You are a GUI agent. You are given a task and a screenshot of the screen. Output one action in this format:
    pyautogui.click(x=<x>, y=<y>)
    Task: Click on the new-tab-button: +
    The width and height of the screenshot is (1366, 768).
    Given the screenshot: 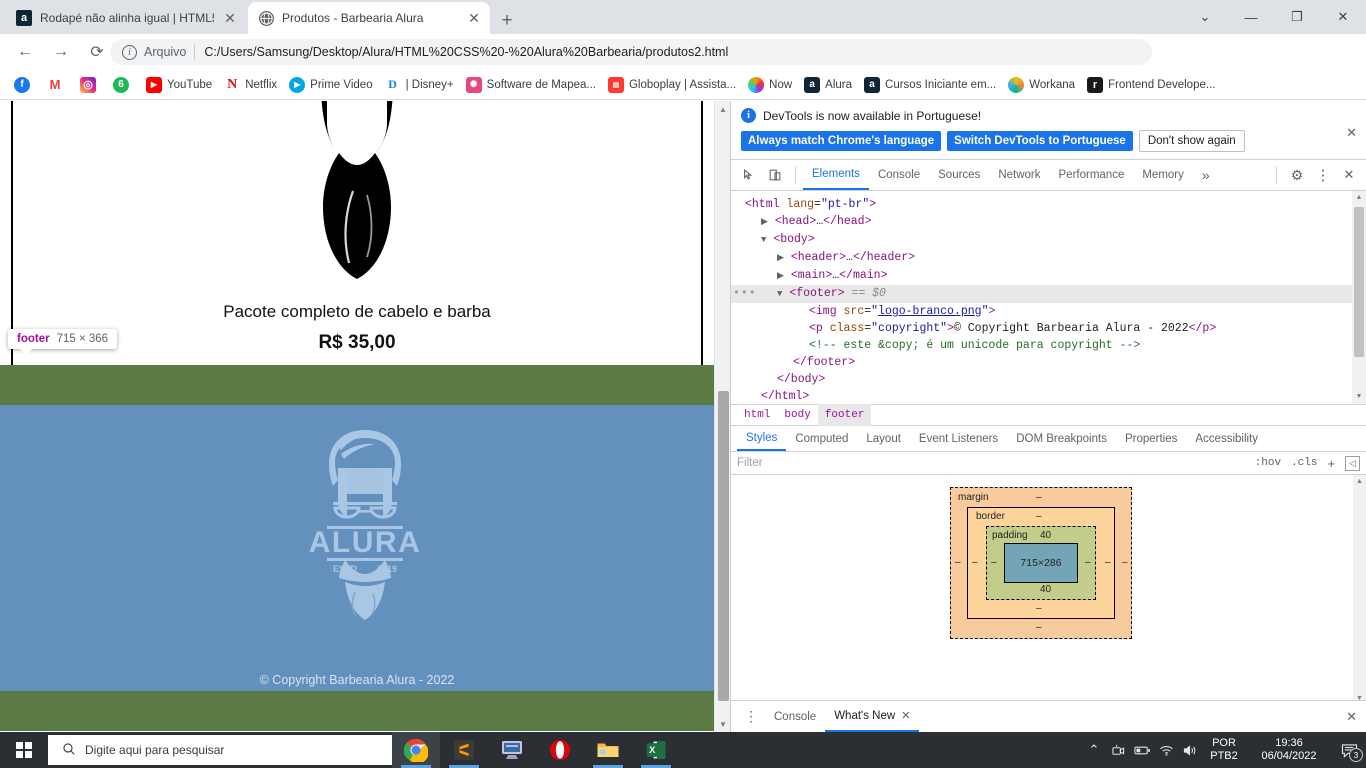 What is the action you would take?
    pyautogui.click(x=507, y=20)
    